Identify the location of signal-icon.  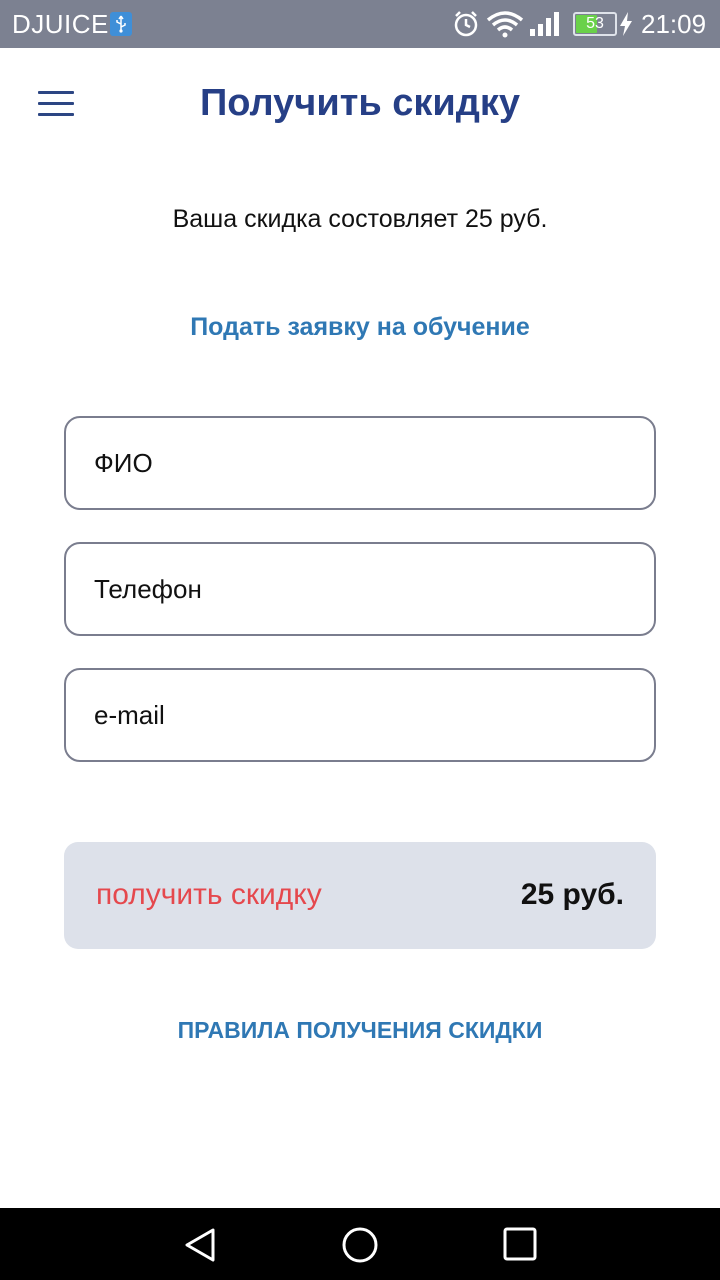
(545, 26).